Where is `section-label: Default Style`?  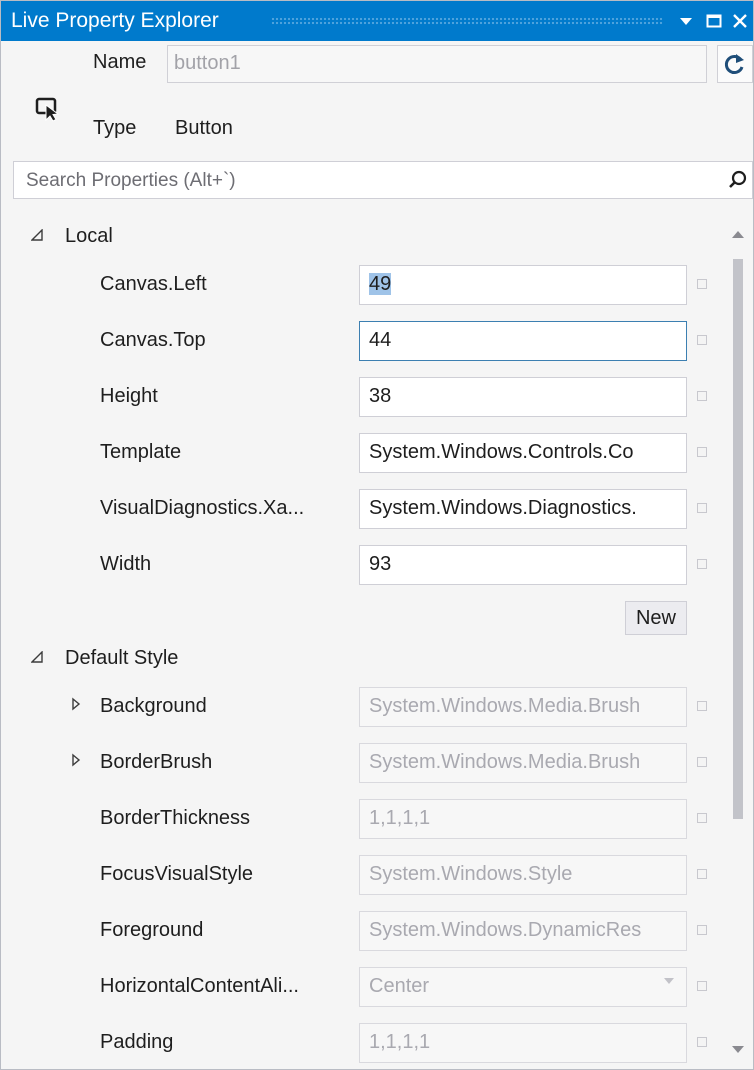
section-label: Default Style is located at coordinates (122, 658).